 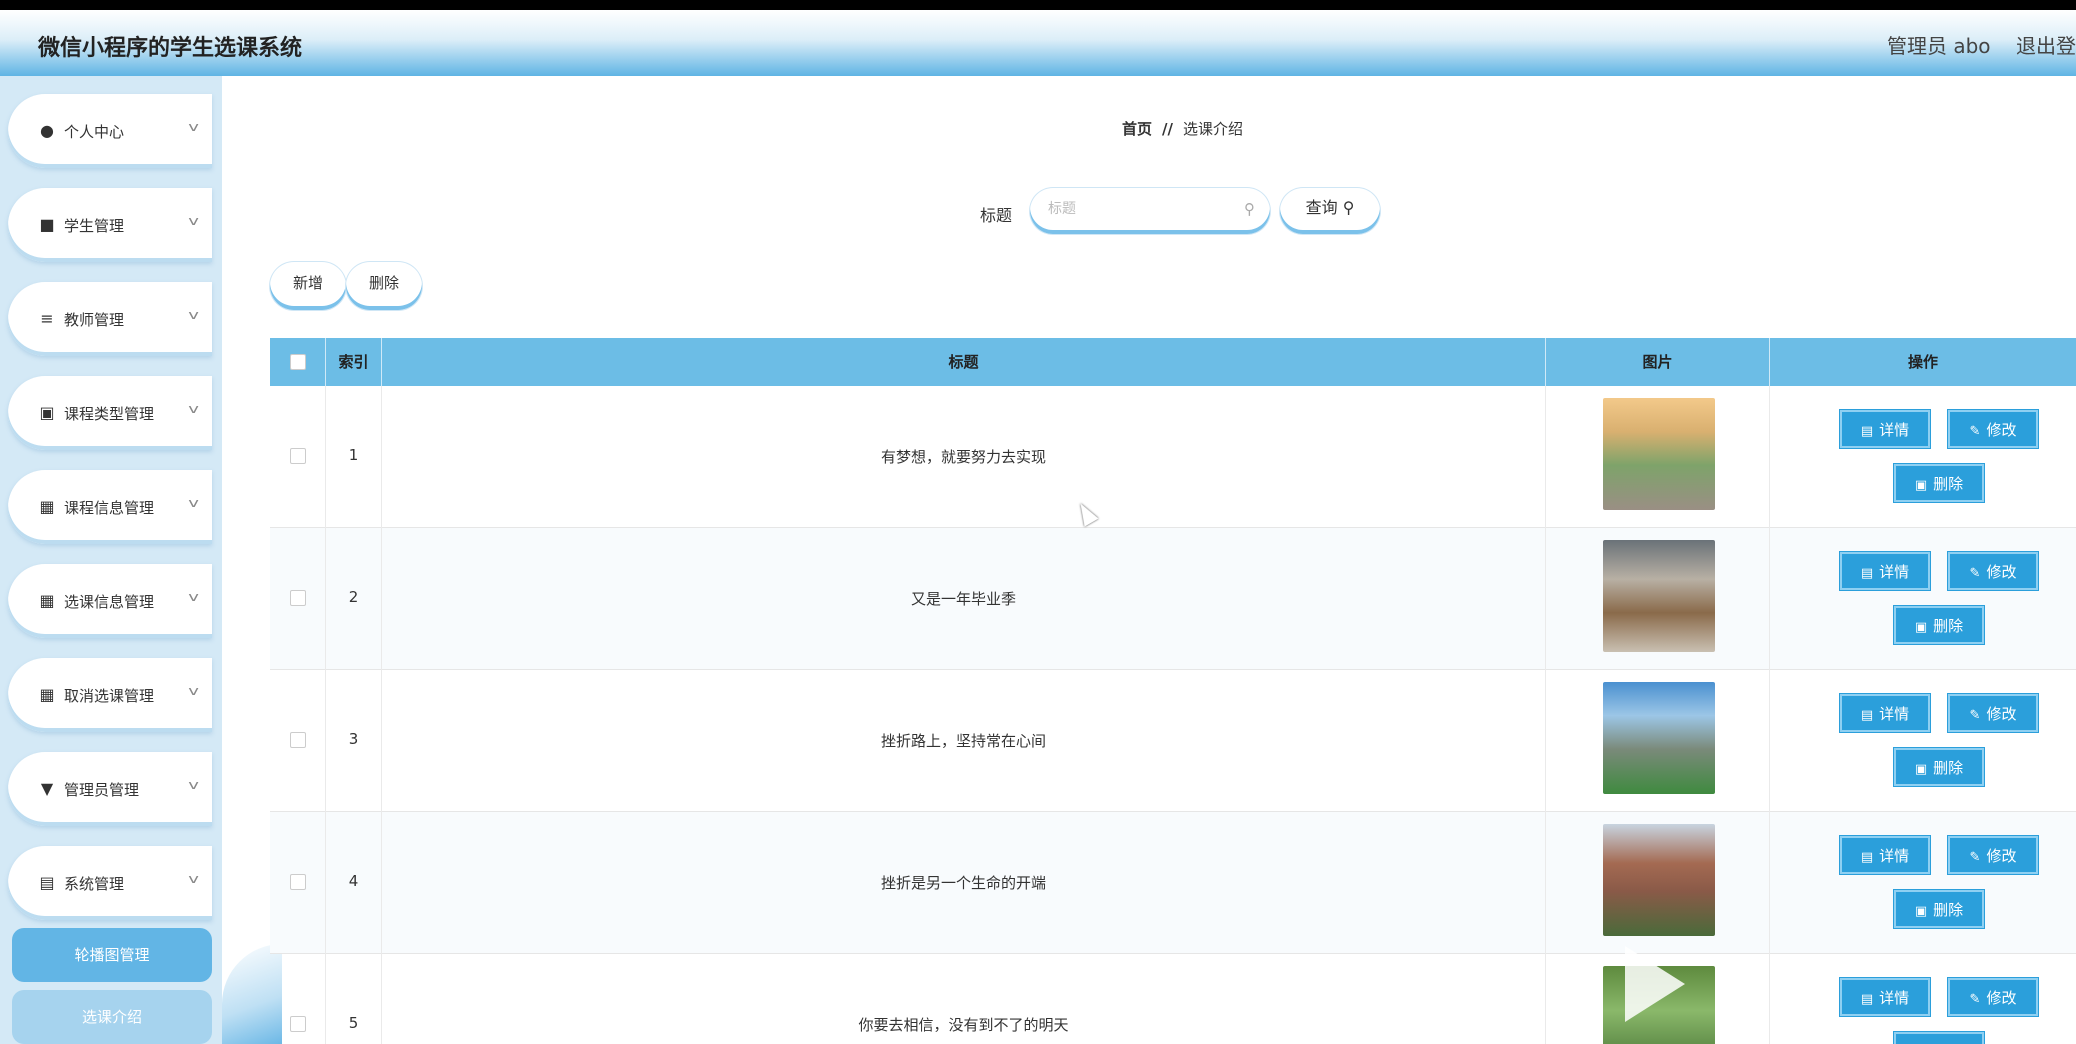 I want to click on row-title: 挫折路上，坚持常在心间, so click(x=963, y=741).